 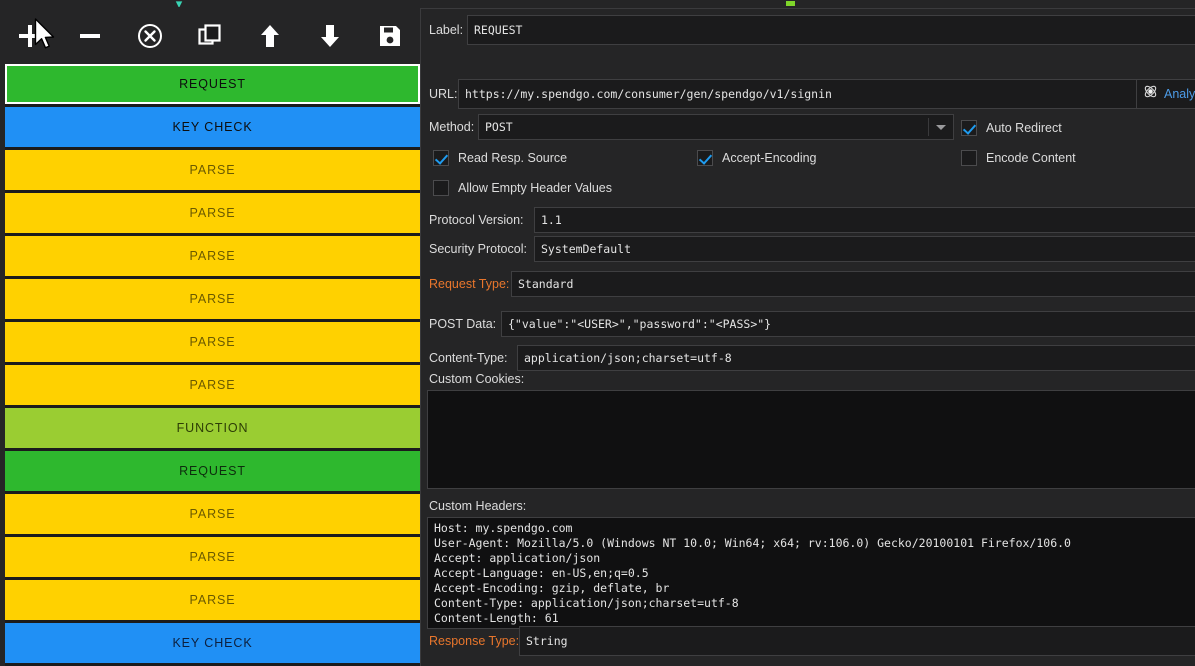 I want to click on arrow-up-icon, so click(x=270, y=36).